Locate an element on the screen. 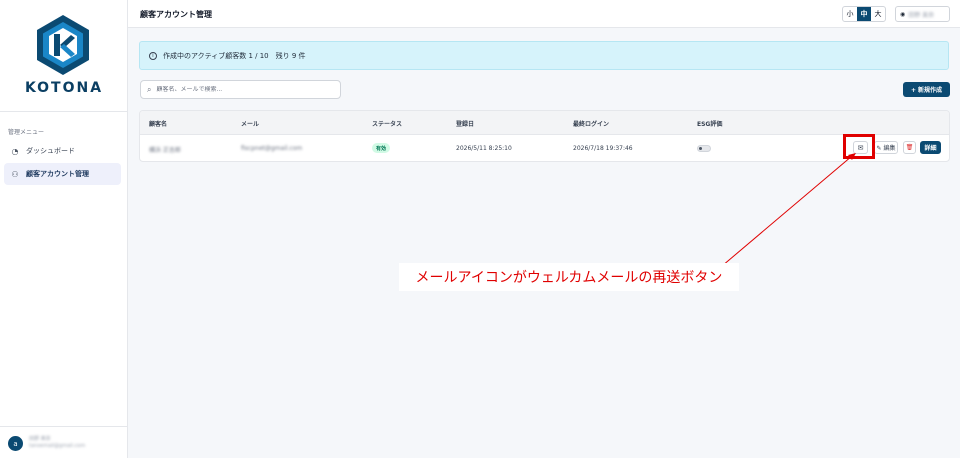 This screenshot has width=960, height=458. size-medium-button: 中 is located at coordinates (864, 14).